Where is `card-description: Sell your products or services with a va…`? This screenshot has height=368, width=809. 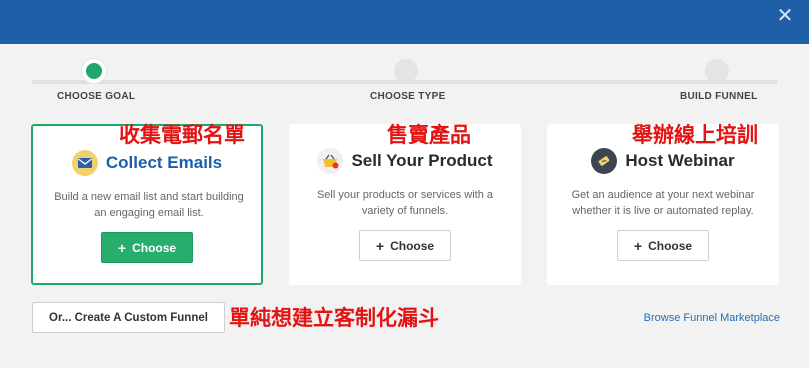 card-description: Sell your products or services with a va… is located at coordinates (405, 203).